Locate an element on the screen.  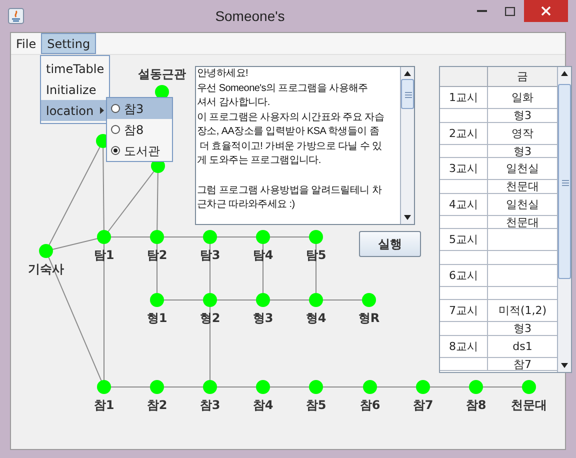
station-label: 탐1 is located at coordinates (104, 255).